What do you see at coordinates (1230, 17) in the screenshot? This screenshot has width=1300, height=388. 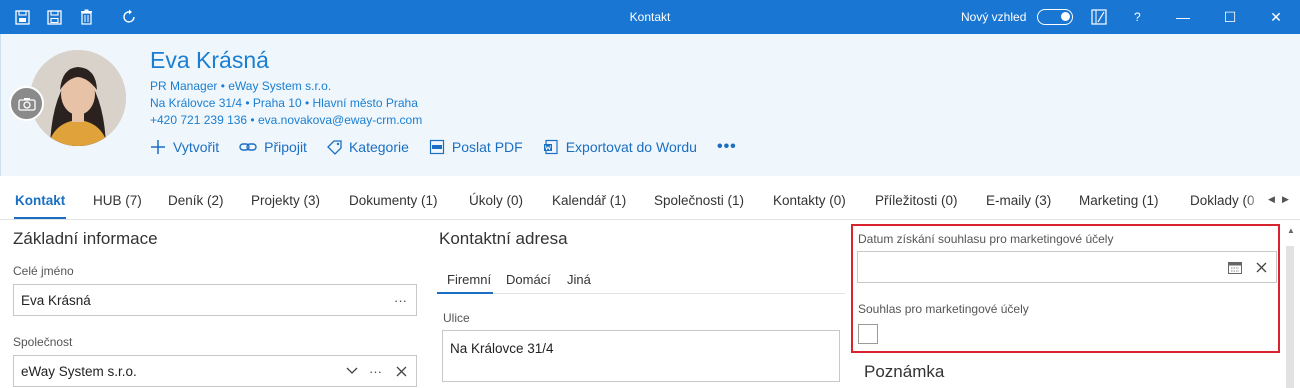 I see `maximize-button: ☐` at bounding box center [1230, 17].